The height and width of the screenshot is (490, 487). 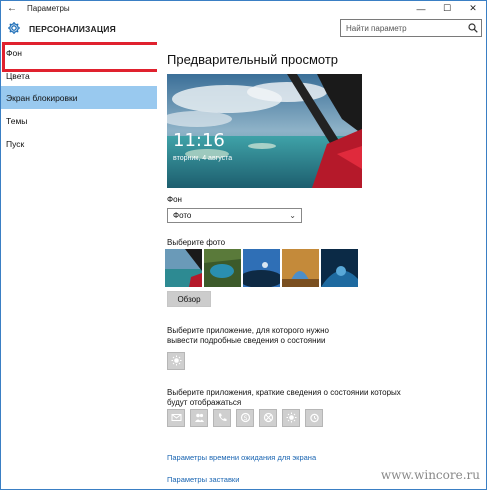 What do you see at coordinates (196, 242) in the screenshot?
I see `choose-photo-label: Выберите фото` at bounding box center [196, 242].